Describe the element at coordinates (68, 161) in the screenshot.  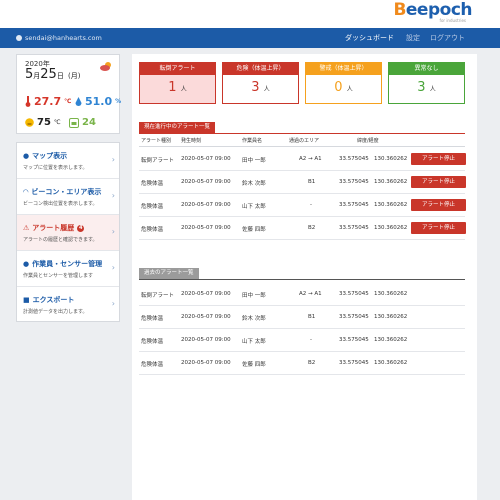
I see `sidemenu-item-map: ● マップ表示 マップに位置を表示します。 ›` at that location.